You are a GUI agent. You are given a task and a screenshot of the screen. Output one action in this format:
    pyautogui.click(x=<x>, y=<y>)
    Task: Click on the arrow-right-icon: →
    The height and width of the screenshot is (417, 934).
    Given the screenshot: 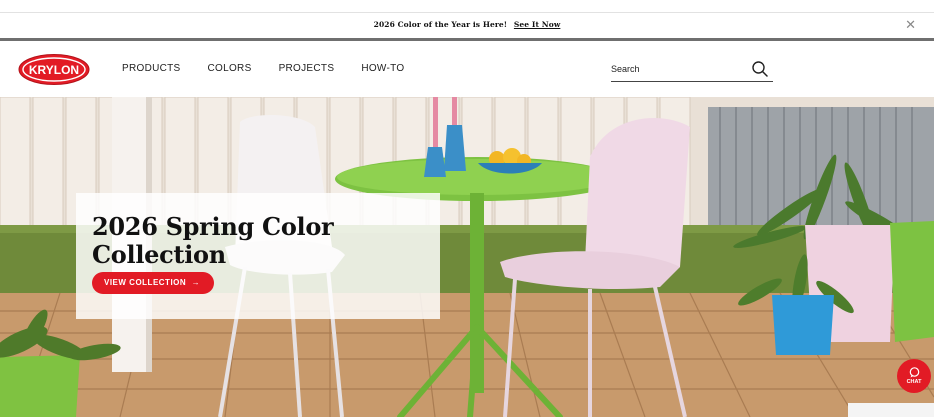 What is the action you would take?
    pyautogui.click(x=194, y=282)
    